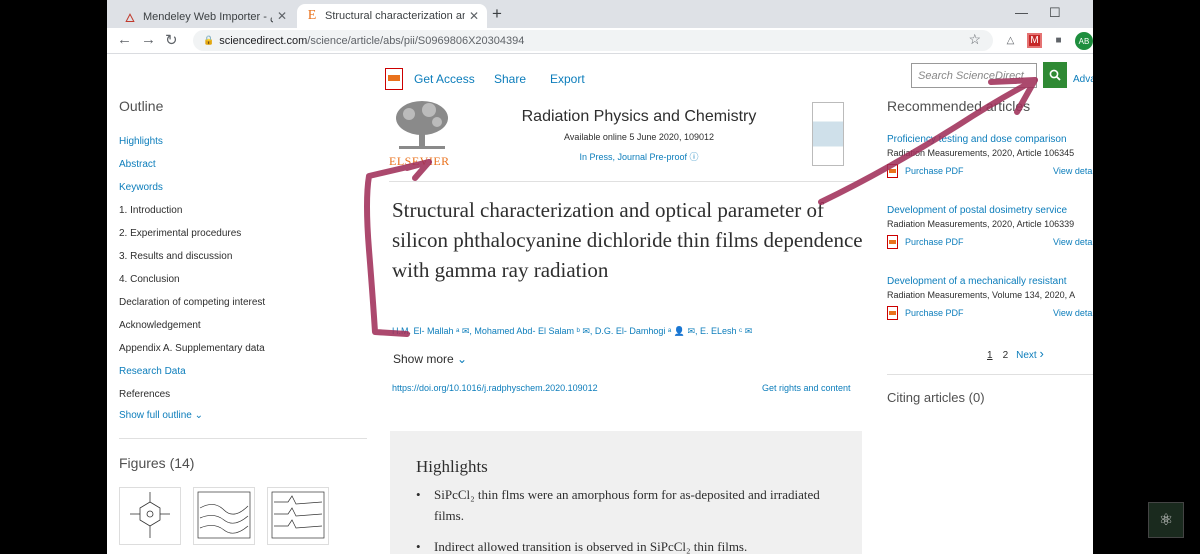 The width and height of the screenshot is (1200, 554). Describe the element at coordinates (171, 40) in the screenshot. I see `reload-icon: ↻` at that location.